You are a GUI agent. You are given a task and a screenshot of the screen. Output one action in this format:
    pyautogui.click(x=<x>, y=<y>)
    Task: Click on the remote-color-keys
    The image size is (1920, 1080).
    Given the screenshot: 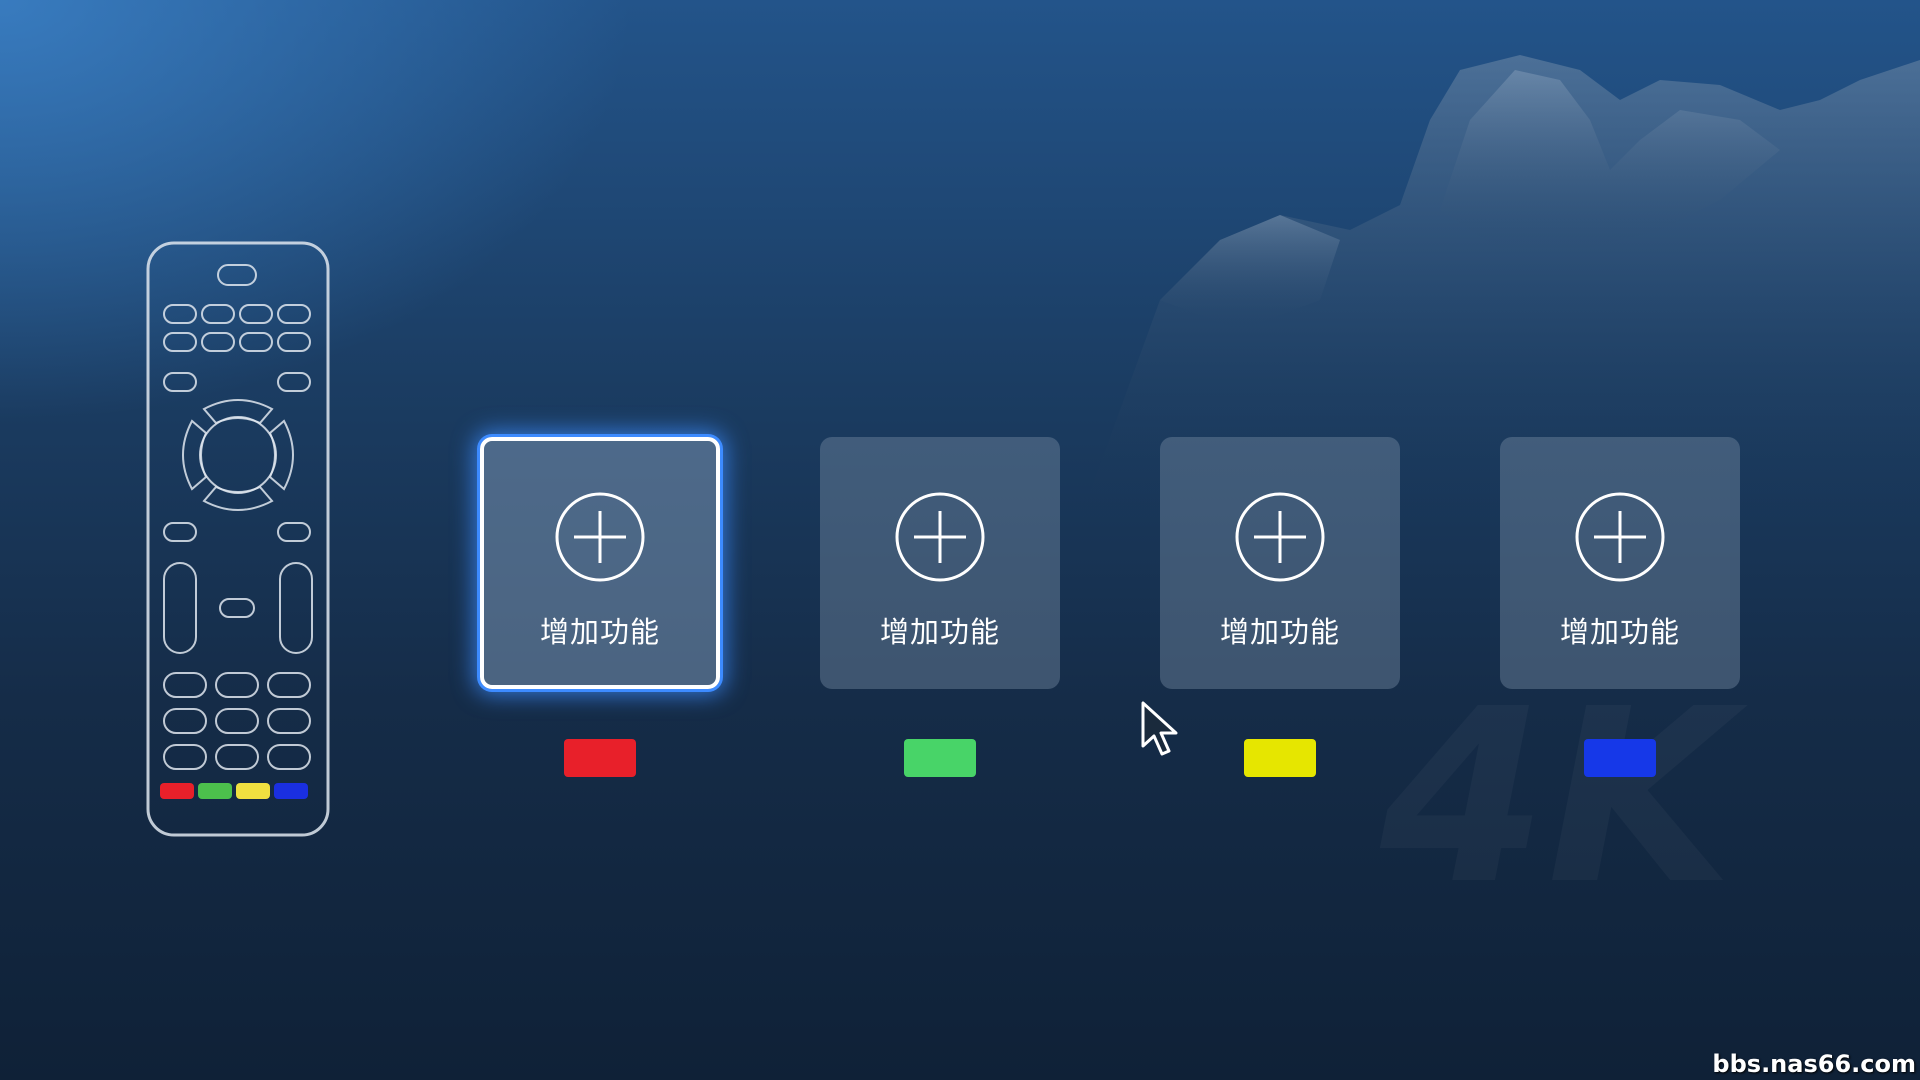 What is the action you would take?
    pyautogui.click(x=234, y=791)
    